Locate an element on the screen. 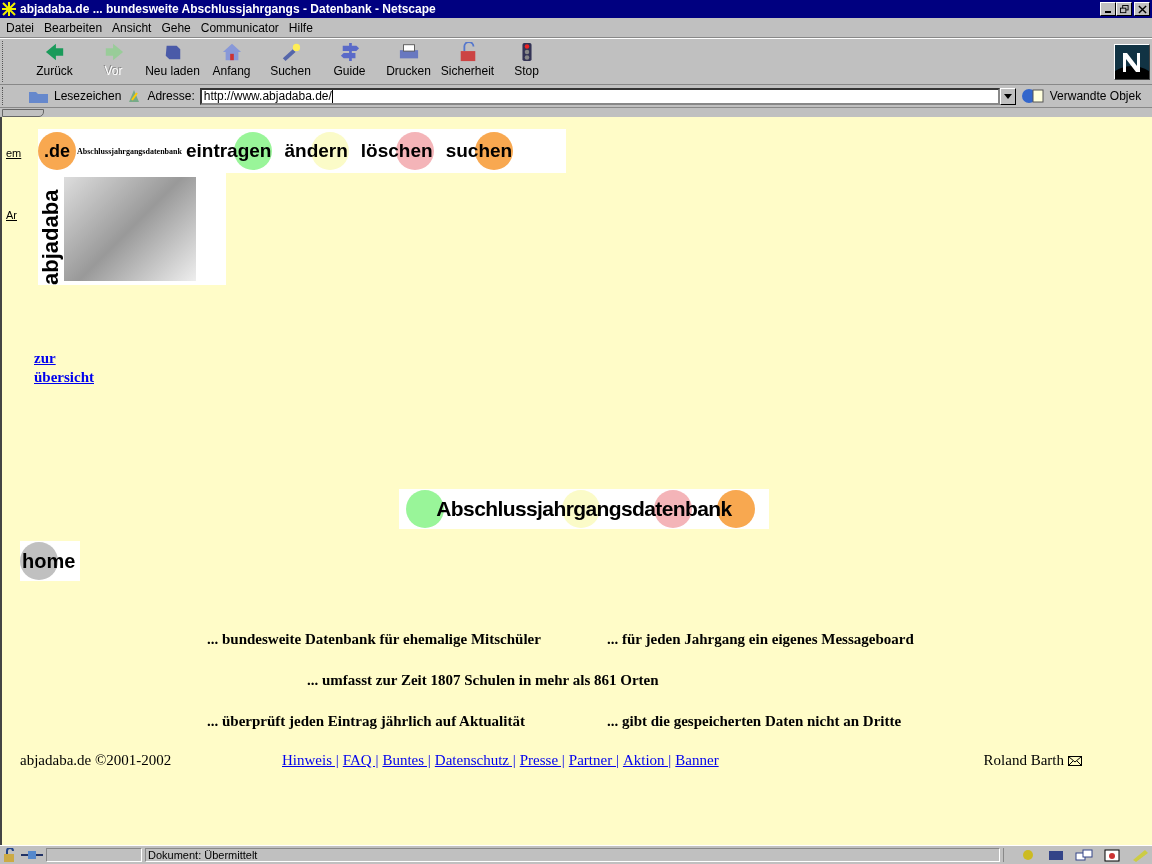 This screenshot has width=1152, height=864. close-icon is located at coordinates (1142, 9).